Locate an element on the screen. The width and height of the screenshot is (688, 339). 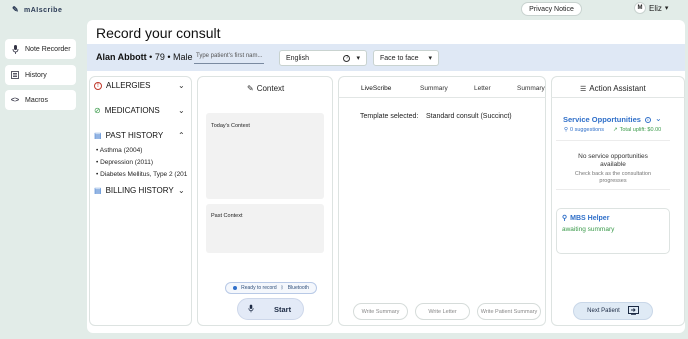
consult-mode-value: Face to face is located at coordinates (399, 58).